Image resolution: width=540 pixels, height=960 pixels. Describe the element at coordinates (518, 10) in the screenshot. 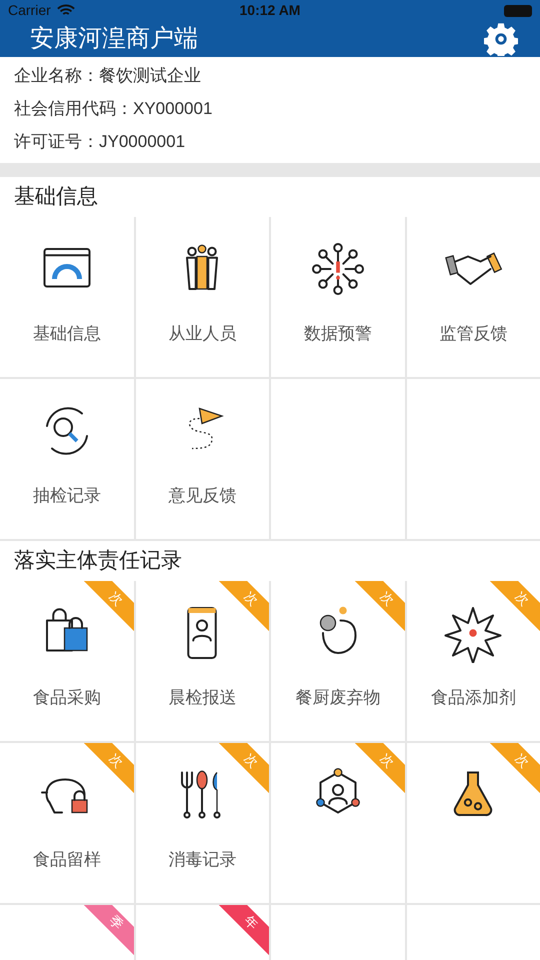

I see `battery-icon` at that location.